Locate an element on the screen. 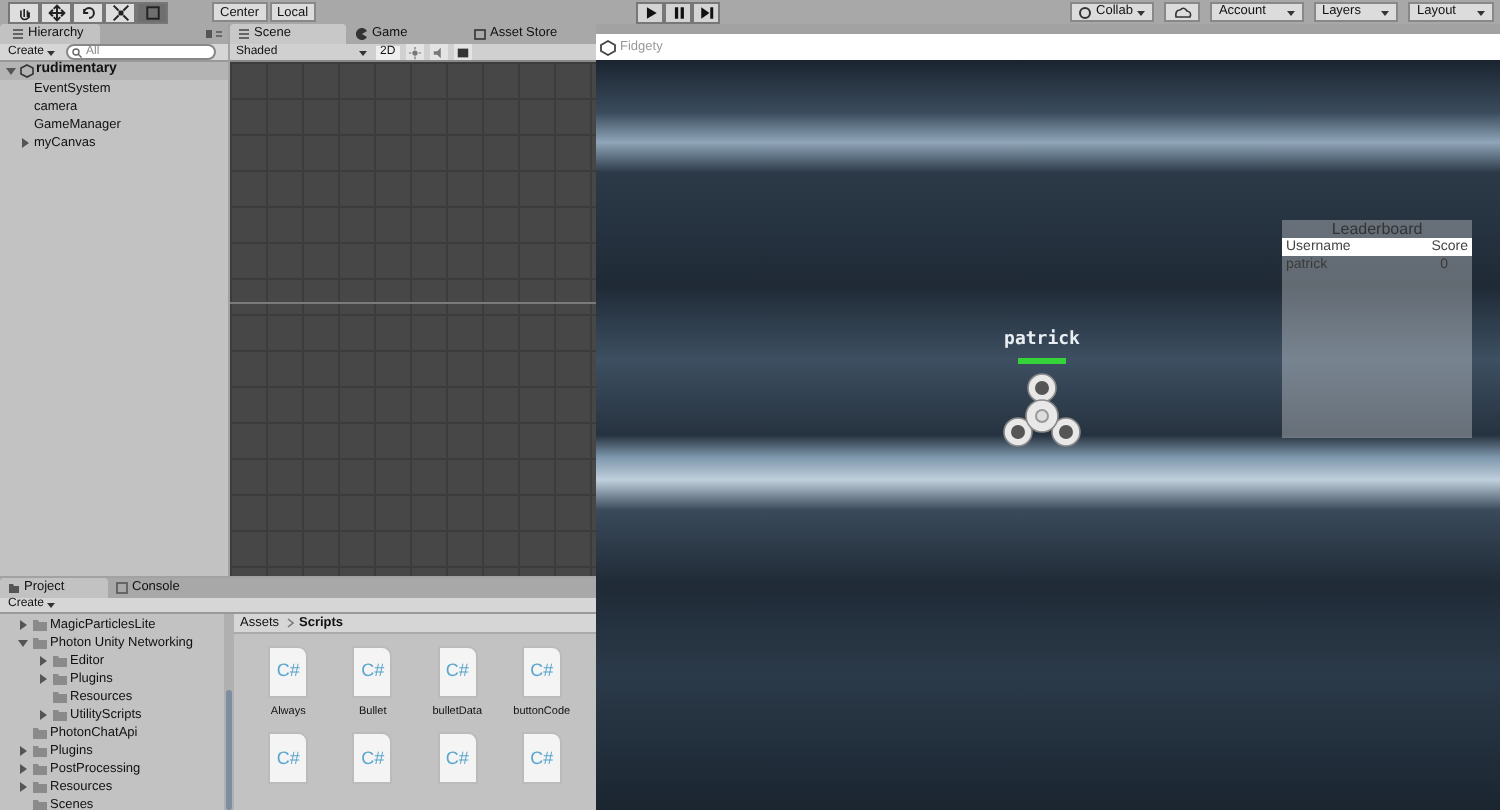  pacman-icon is located at coordinates (362, 34).